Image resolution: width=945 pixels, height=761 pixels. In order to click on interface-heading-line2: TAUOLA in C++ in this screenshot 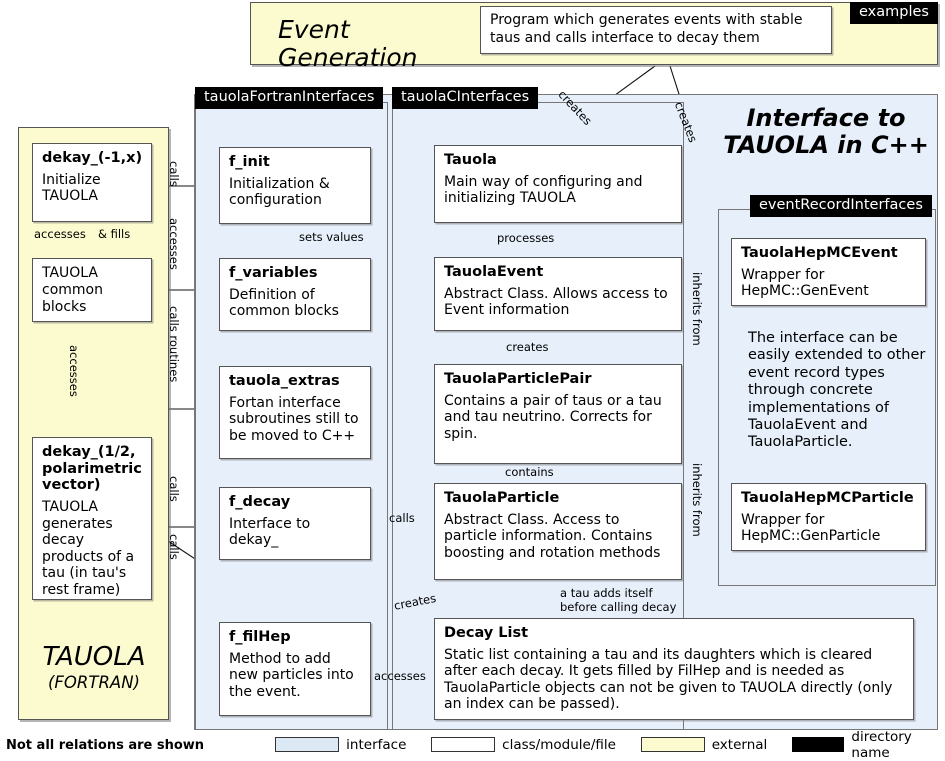, I will do `click(826, 144)`.